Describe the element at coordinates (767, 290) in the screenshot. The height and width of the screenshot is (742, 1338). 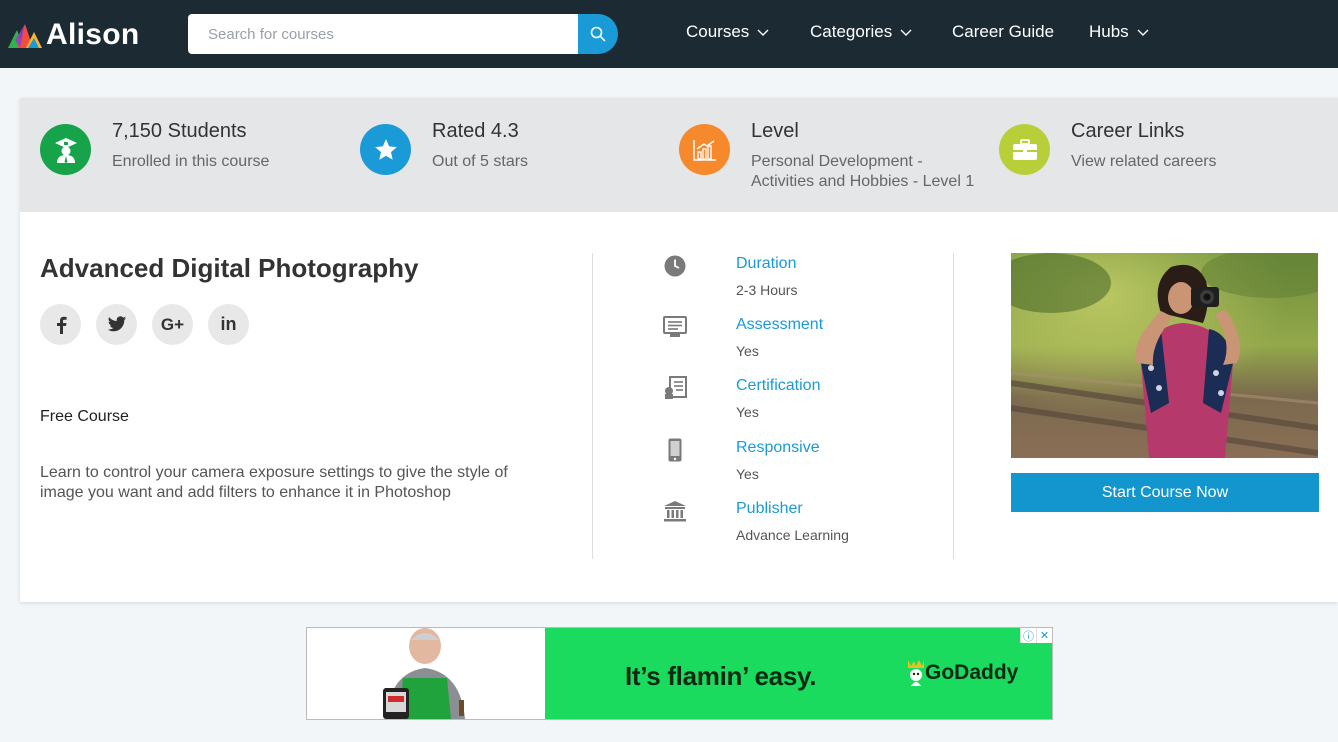
I see `info-duration-value: 2-3 Hours` at that location.